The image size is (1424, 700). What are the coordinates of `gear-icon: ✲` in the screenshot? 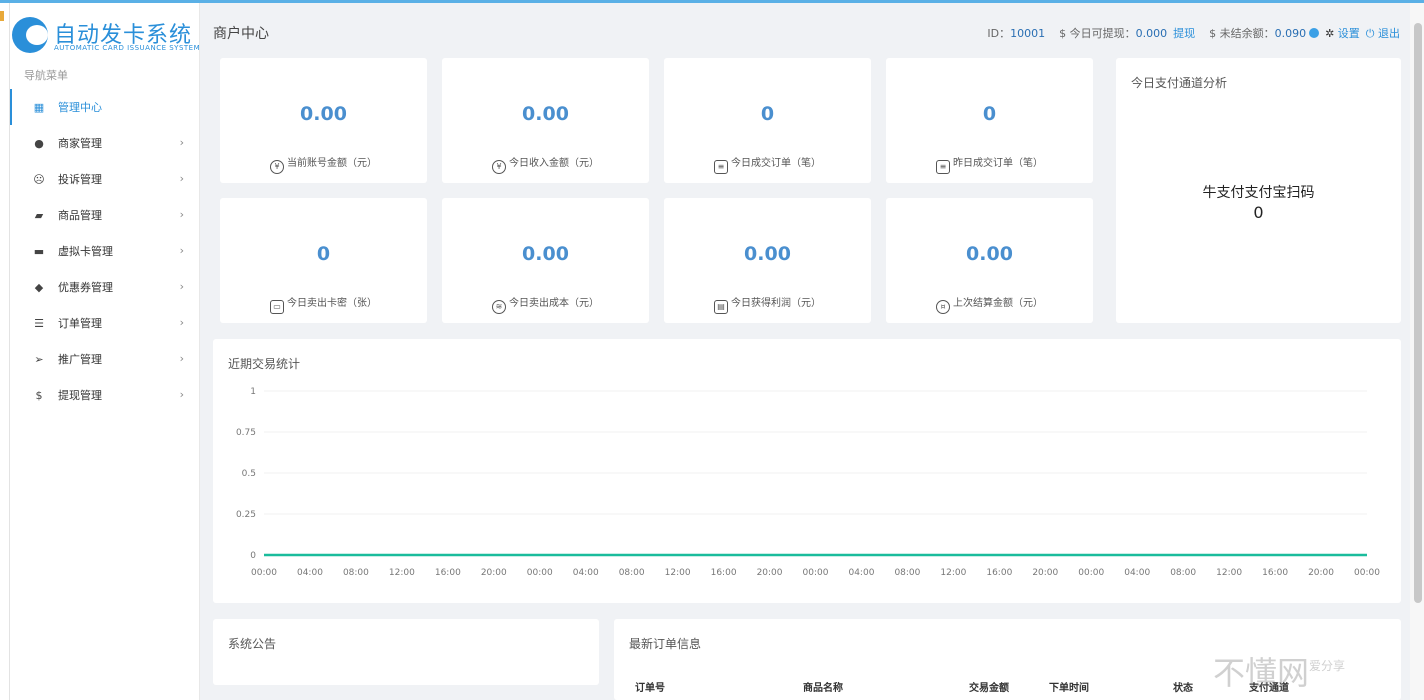 It's located at (1330, 33).